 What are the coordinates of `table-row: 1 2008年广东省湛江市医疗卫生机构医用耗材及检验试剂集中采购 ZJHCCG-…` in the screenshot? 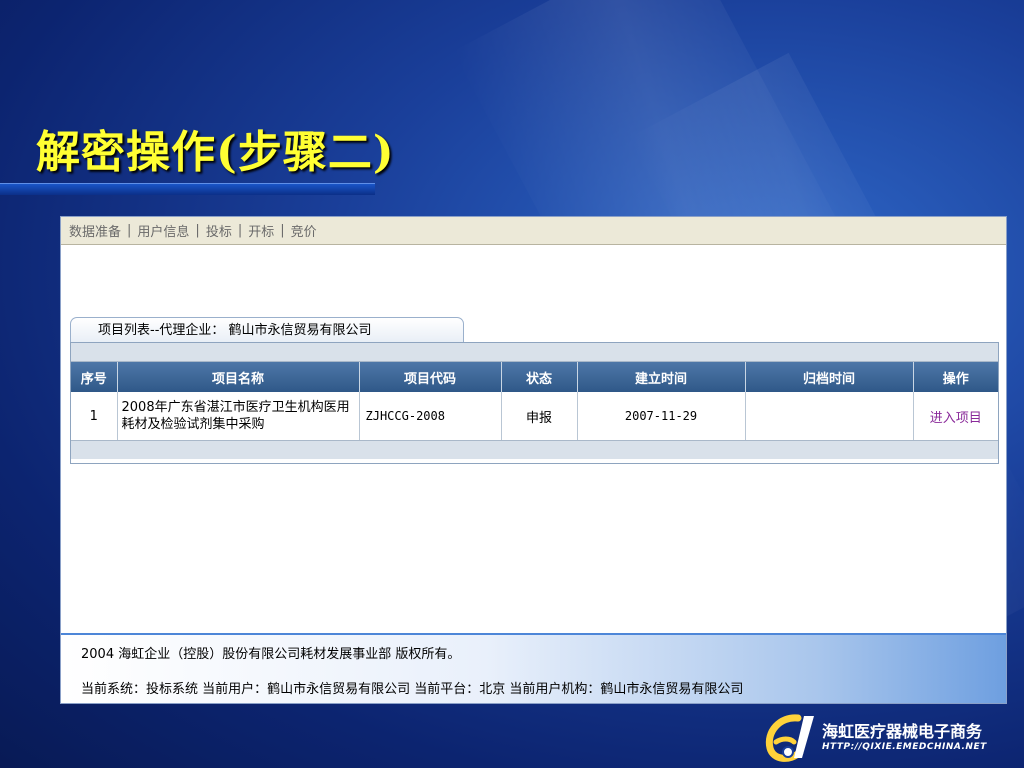 It's located at (534, 416).